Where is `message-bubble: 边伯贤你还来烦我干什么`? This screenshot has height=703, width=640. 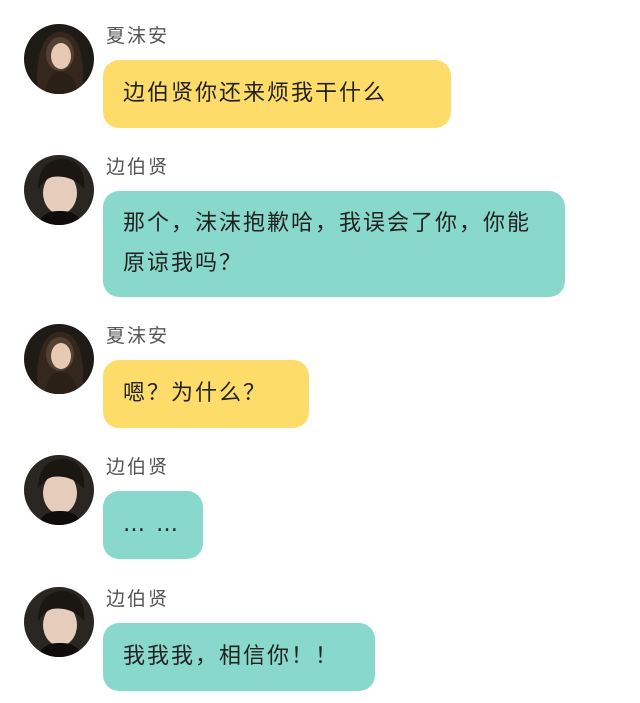 message-bubble: 边伯贤你还来烦我干什么 is located at coordinates (277, 94).